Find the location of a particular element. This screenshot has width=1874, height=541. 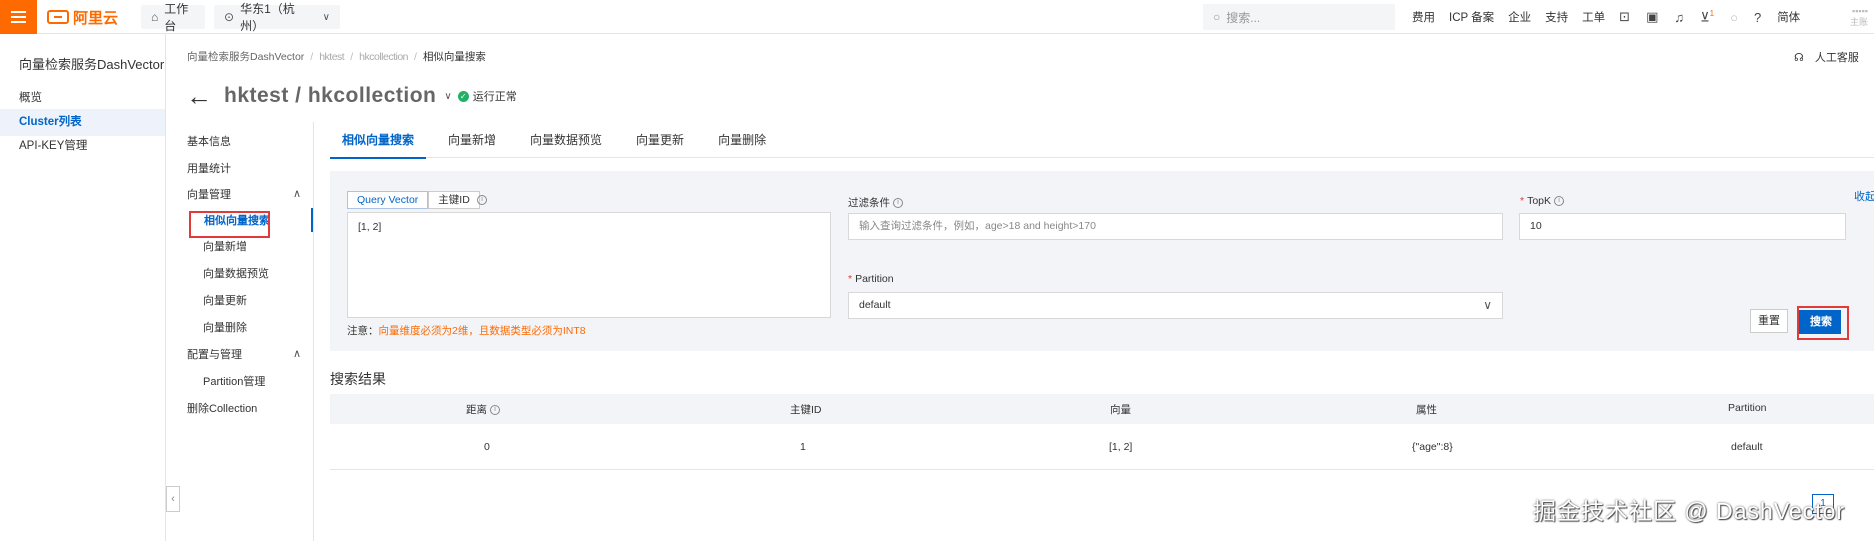

query-mode-toggle: Query Vector 主键ID is located at coordinates (413, 200).